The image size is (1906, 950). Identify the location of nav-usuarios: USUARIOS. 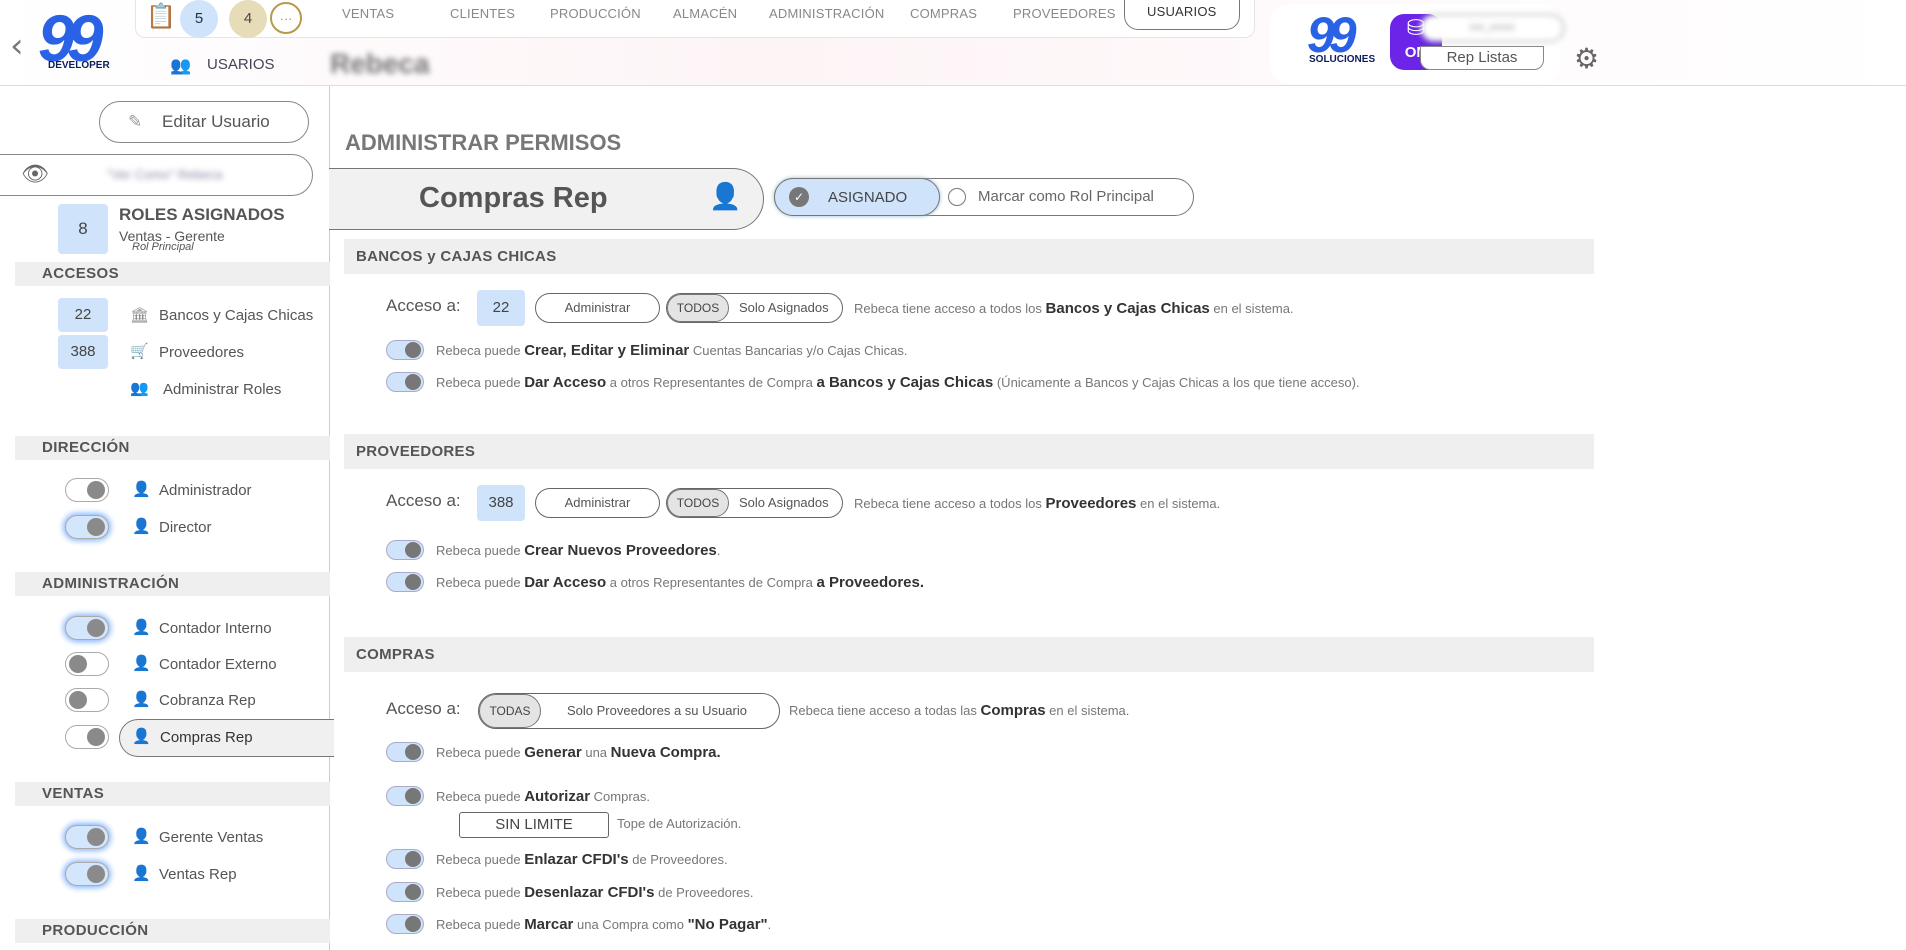
(1182, 15).